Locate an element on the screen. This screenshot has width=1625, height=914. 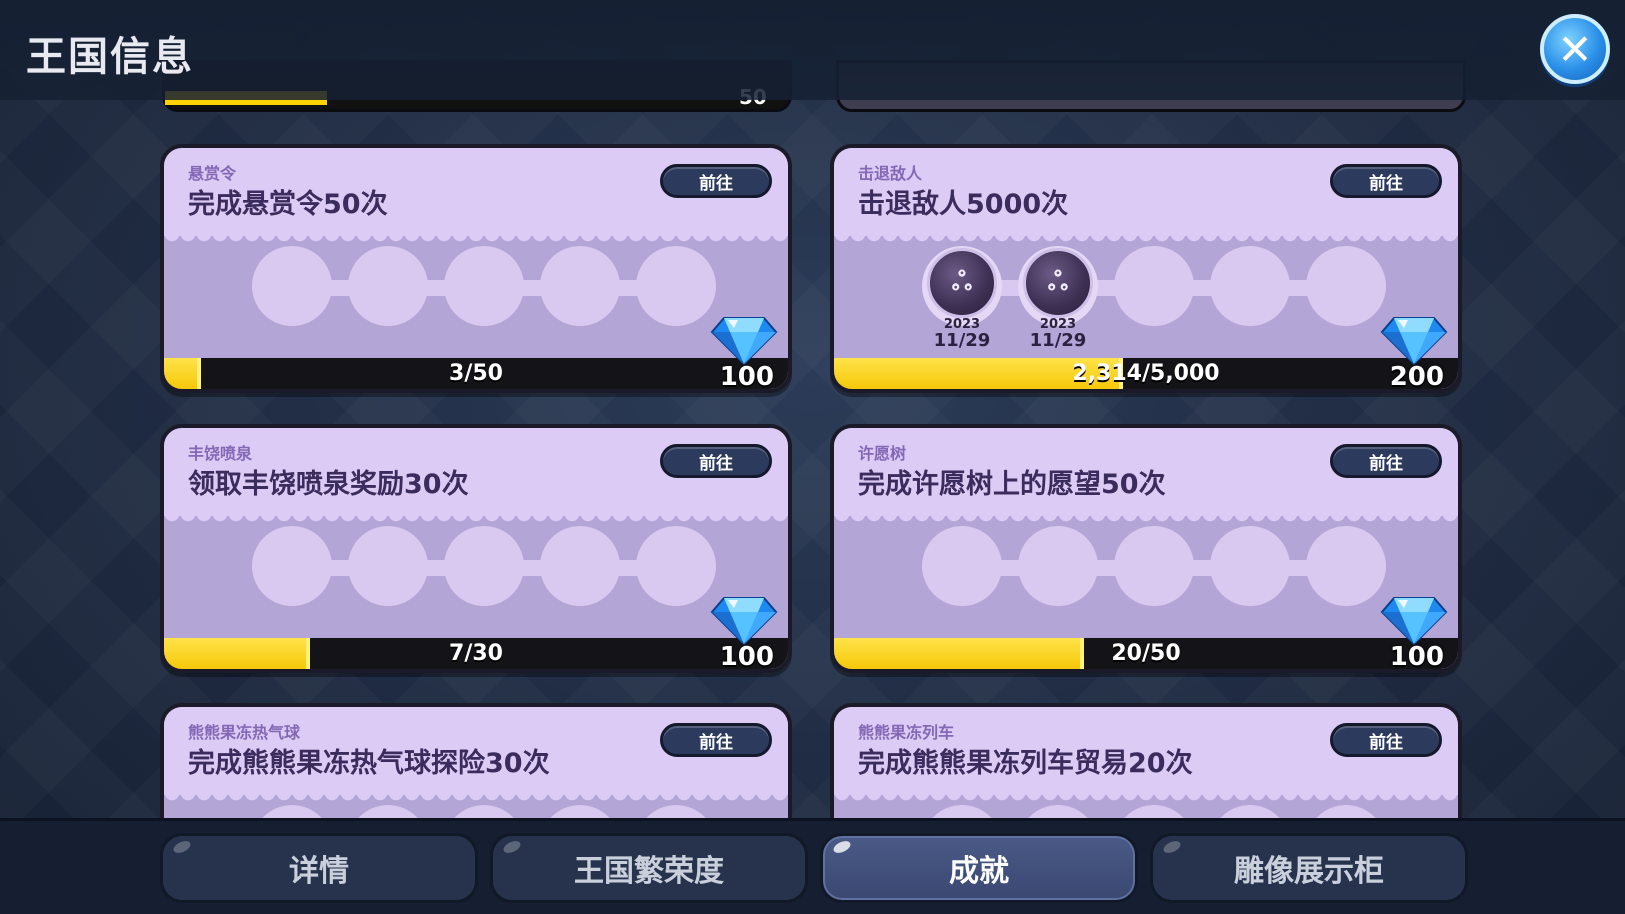
tab-kingdom-prosperity: 王国繁荣度 is located at coordinates (649, 868).